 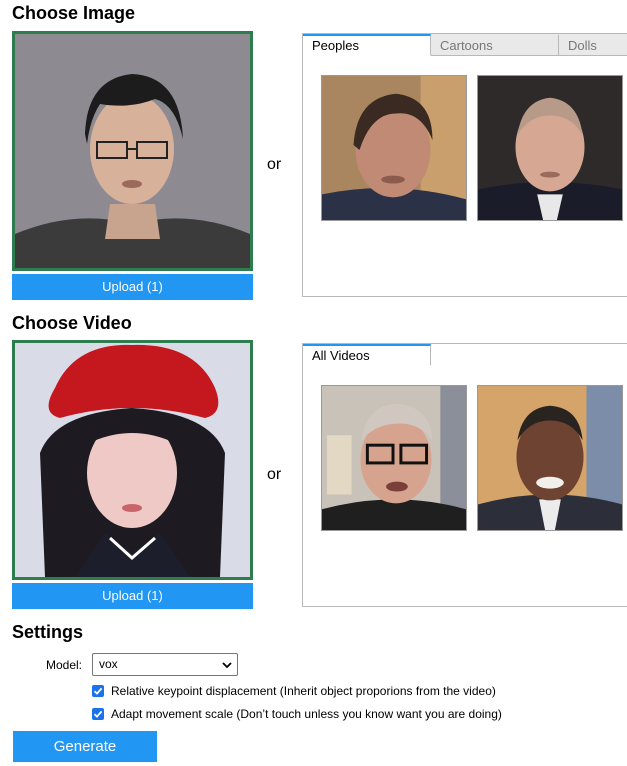 What do you see at coordinates (495, 45) in the screenshot?
I see `tab-cartoons: Cartoons` at bounding box center [495, 45].